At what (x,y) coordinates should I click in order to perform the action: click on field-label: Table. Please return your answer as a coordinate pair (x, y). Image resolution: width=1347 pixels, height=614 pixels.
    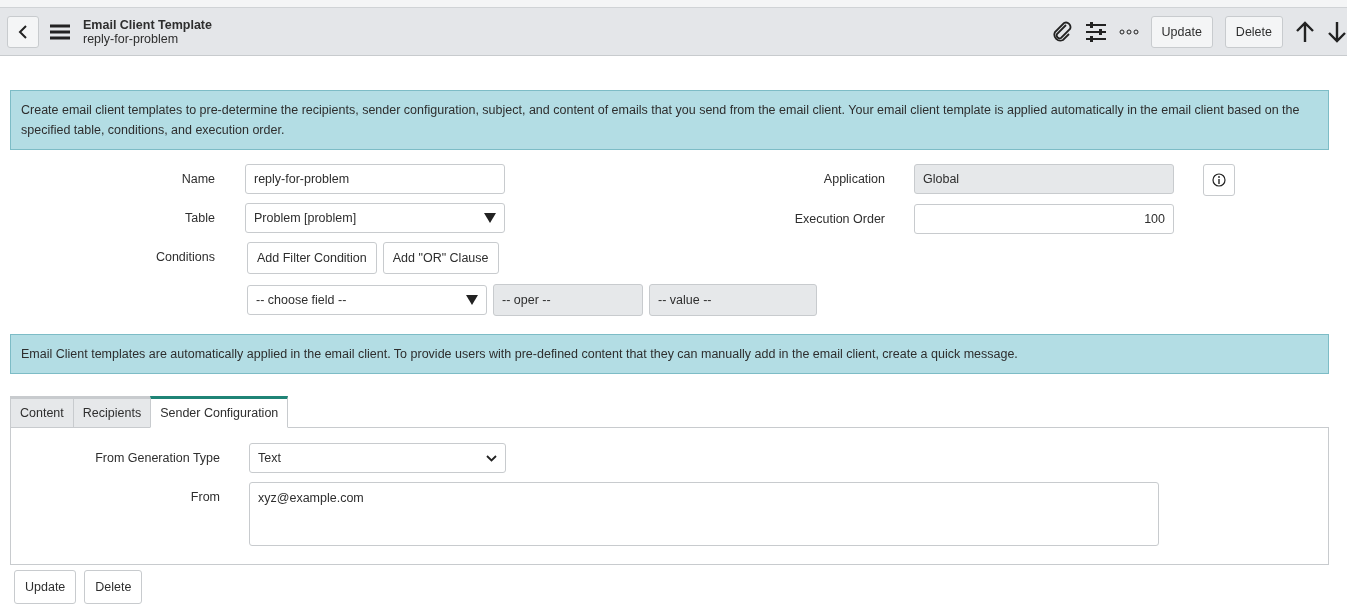
    Looking at the image, I should click on (199, 217).